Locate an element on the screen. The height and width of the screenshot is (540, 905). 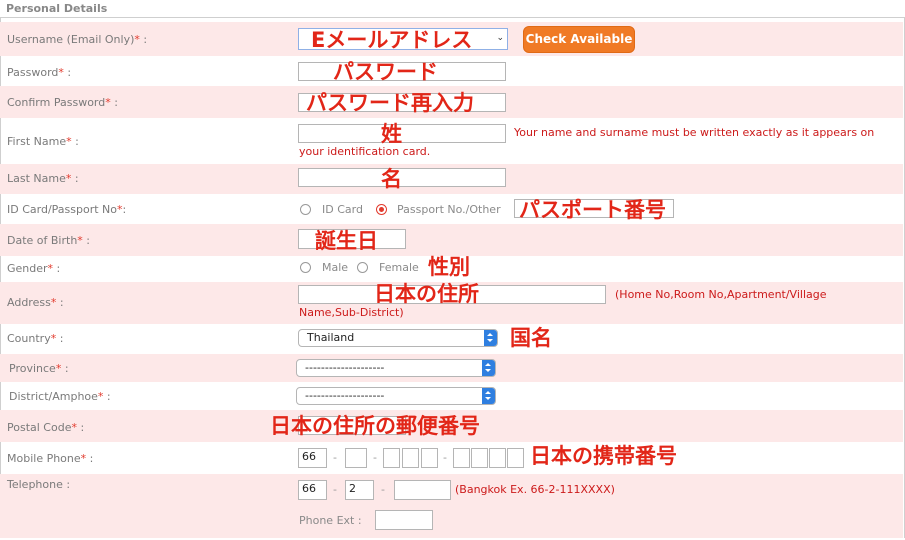
telephone-note: (Bangkok Ex. 66-2-111XXXX) is located at coordinates (535, 489).